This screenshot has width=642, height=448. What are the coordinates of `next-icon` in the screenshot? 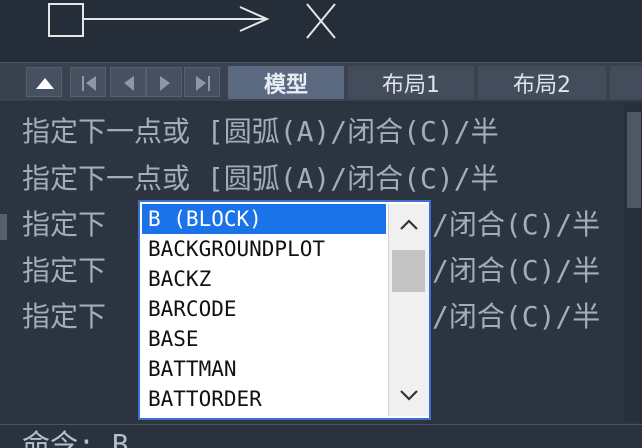 It's located at (165, 83).